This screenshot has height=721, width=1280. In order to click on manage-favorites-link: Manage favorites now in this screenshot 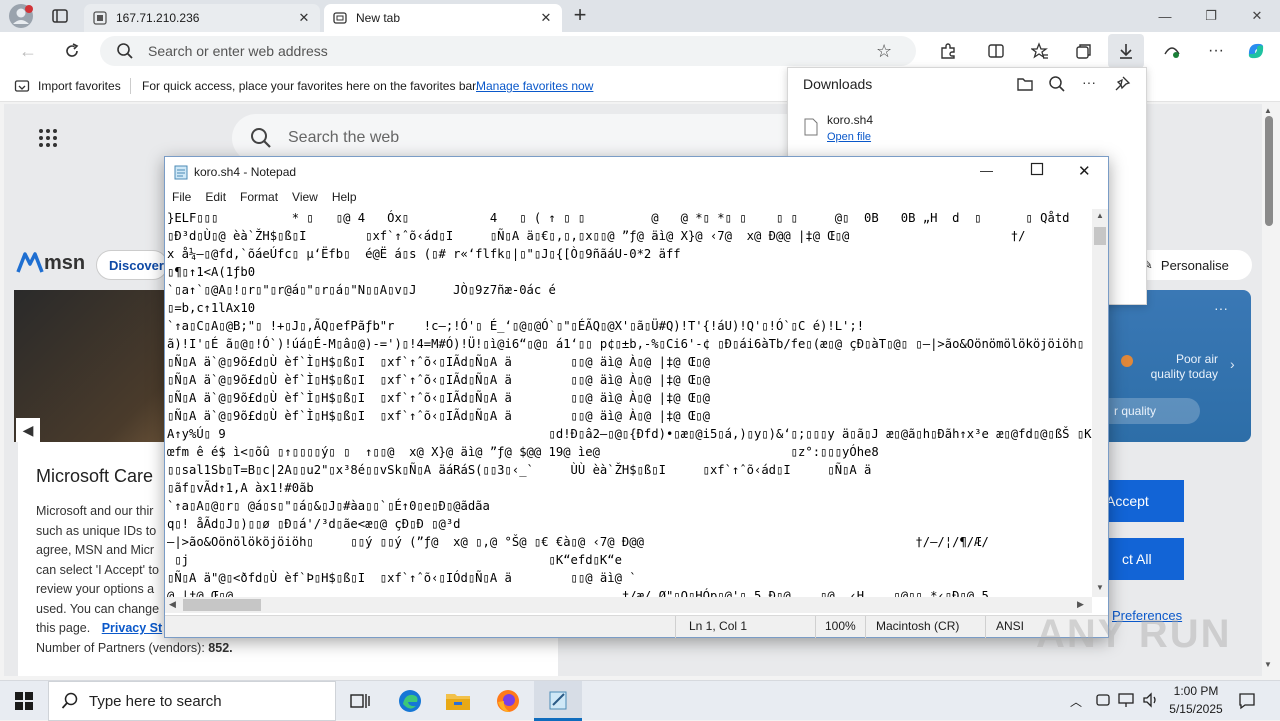, I will do `click(534, 86)`.